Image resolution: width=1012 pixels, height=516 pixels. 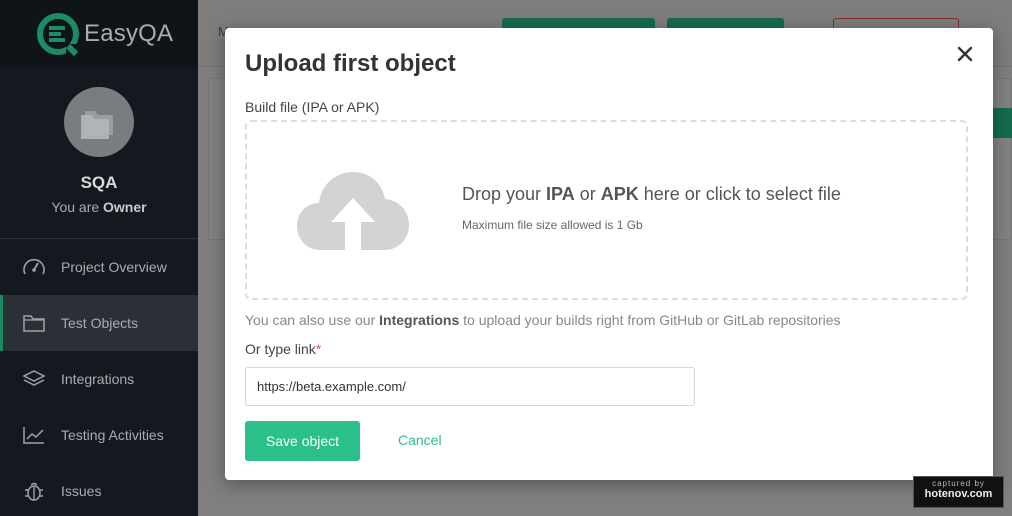 I want to click on logo-text: EasyQA, so click(x=129, y=33).